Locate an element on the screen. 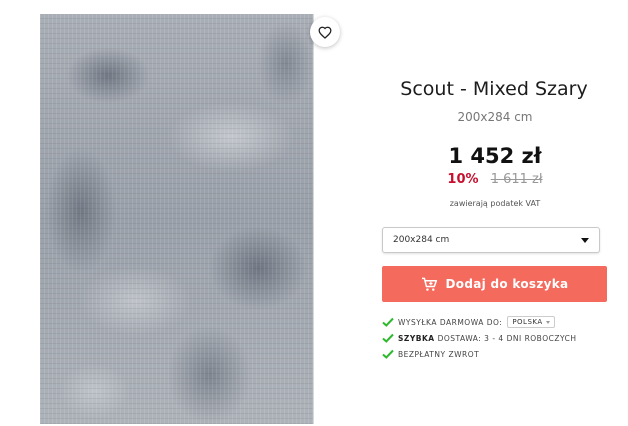  perk-shipping: Wysyłka darmowa do: POLSKA is located at coordinates (497, 322).